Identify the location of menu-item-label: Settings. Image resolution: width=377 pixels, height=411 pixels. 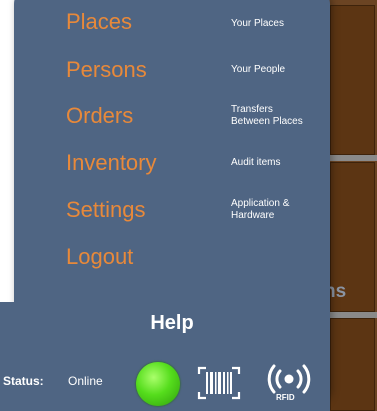
(106, 209).